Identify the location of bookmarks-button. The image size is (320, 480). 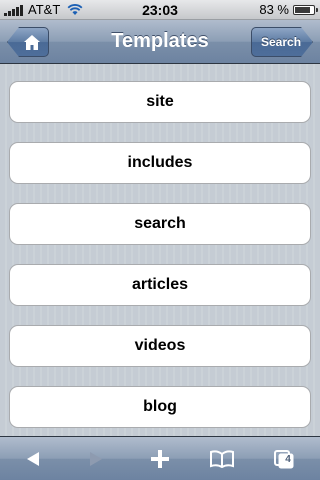
(222, 458).